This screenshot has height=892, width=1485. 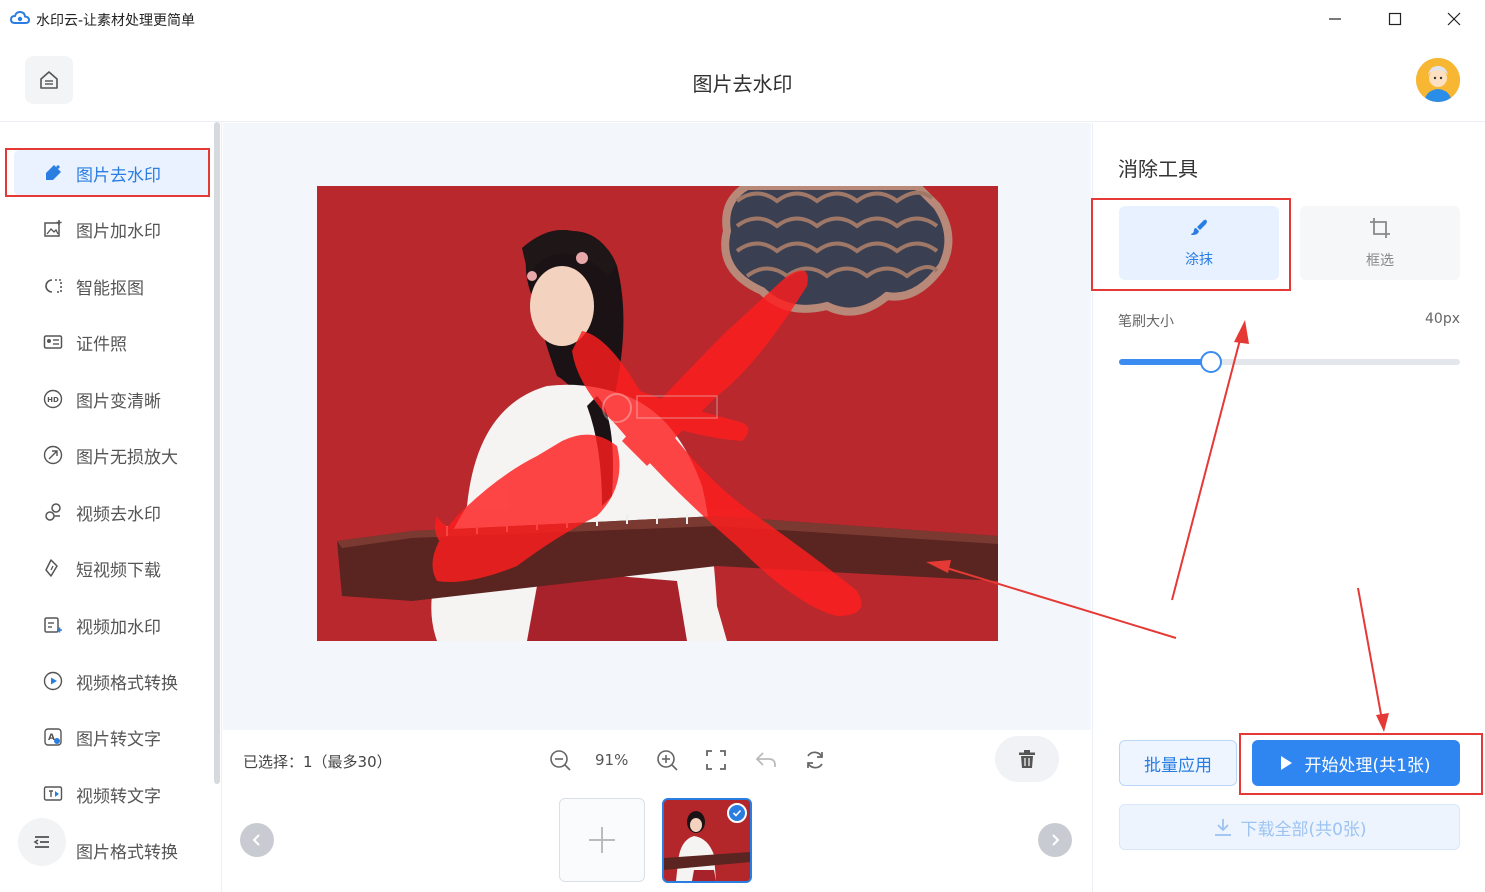 What do you see at coordinates (116, 21) in the screenshot?
I see `window-title: 水印云-让素材处理更简单` at bounding box center [116, 21].